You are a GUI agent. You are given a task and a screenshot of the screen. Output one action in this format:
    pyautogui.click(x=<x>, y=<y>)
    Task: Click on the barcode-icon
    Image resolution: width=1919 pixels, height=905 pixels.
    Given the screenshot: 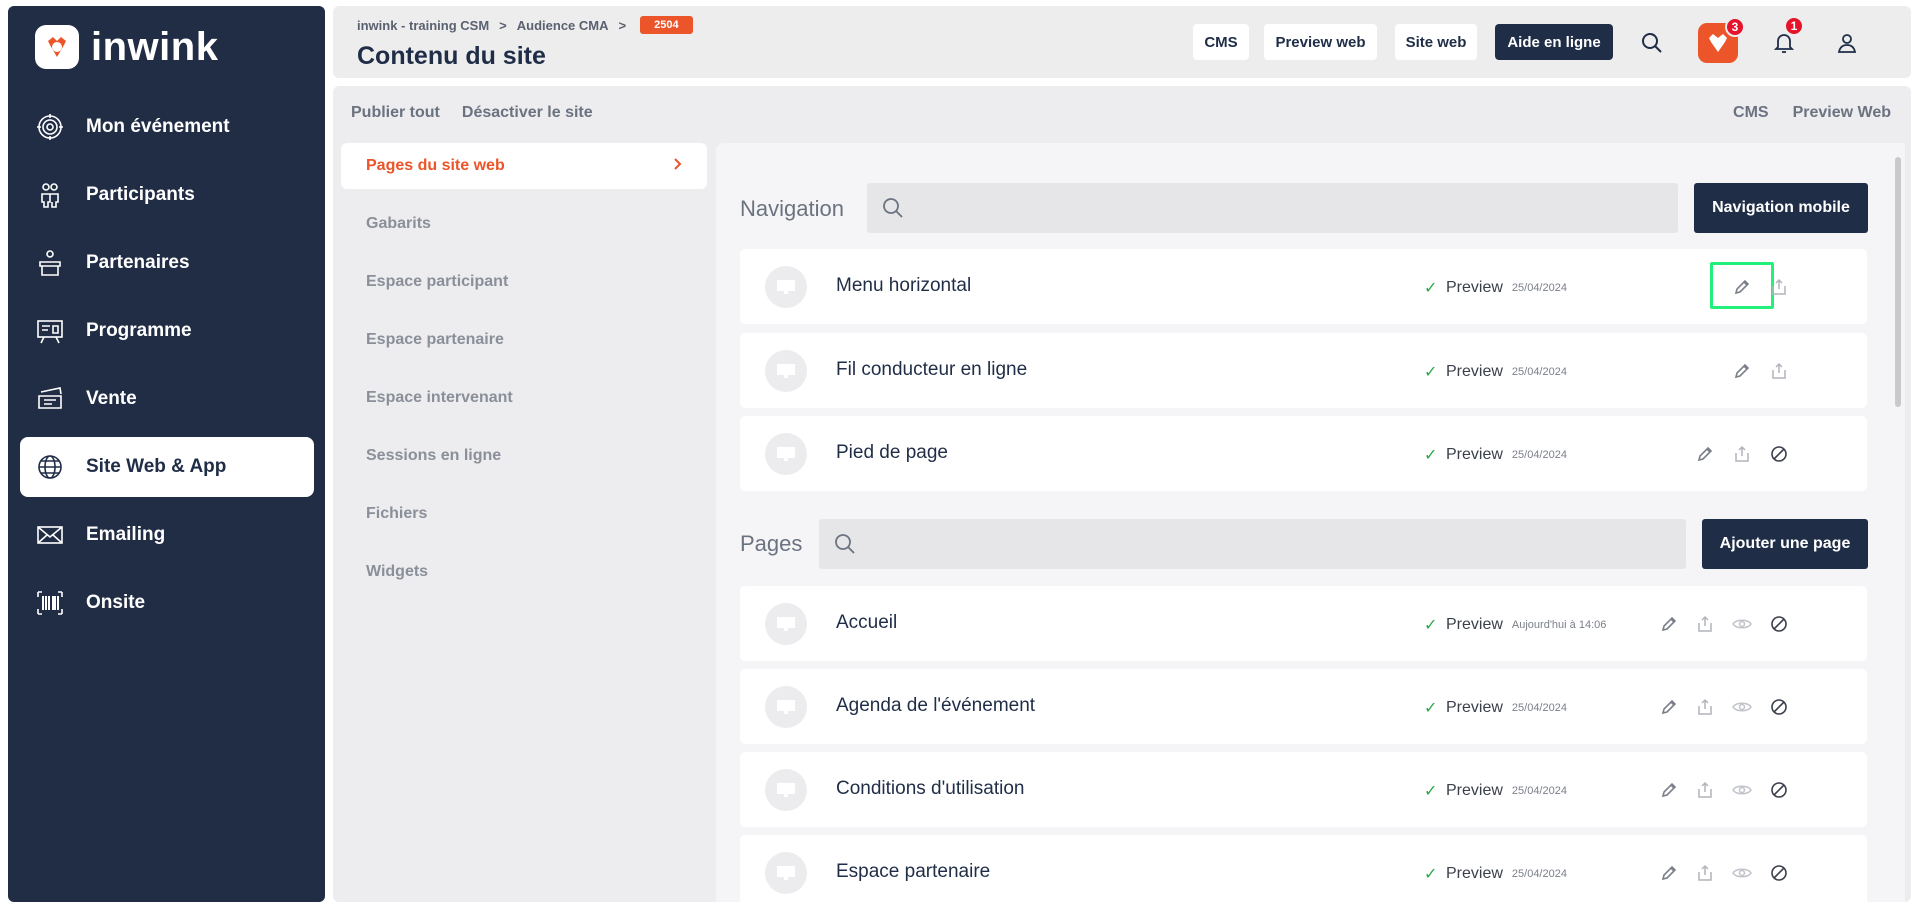 What is the action you would take?
    pyautogui.click(x=50, y=603)
    